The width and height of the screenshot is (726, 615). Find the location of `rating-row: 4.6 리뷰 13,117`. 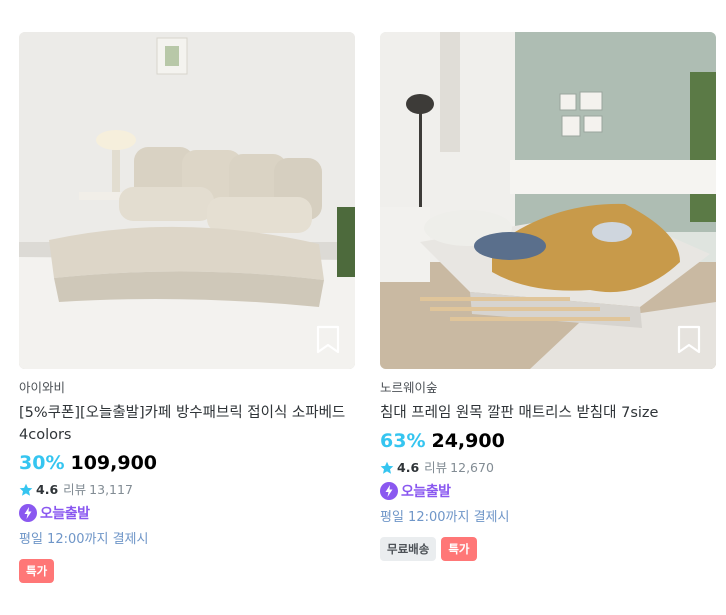

rating-row: 4.6 리뷰 13,117 is located at coordinates (187, 490).